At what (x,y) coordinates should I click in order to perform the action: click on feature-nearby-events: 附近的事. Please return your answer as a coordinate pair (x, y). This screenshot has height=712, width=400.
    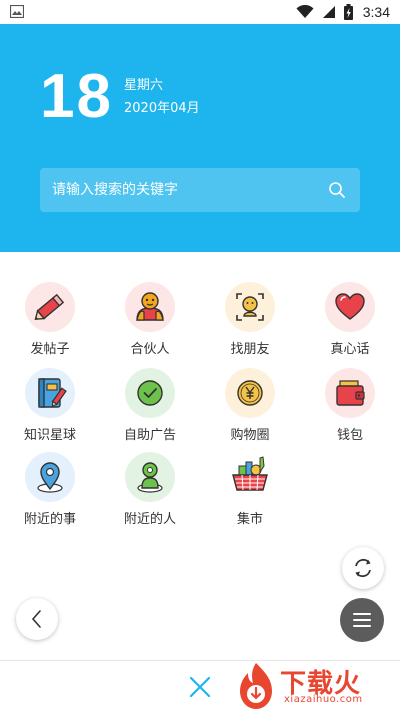
    Looking at the image, I should click on (50, 492).